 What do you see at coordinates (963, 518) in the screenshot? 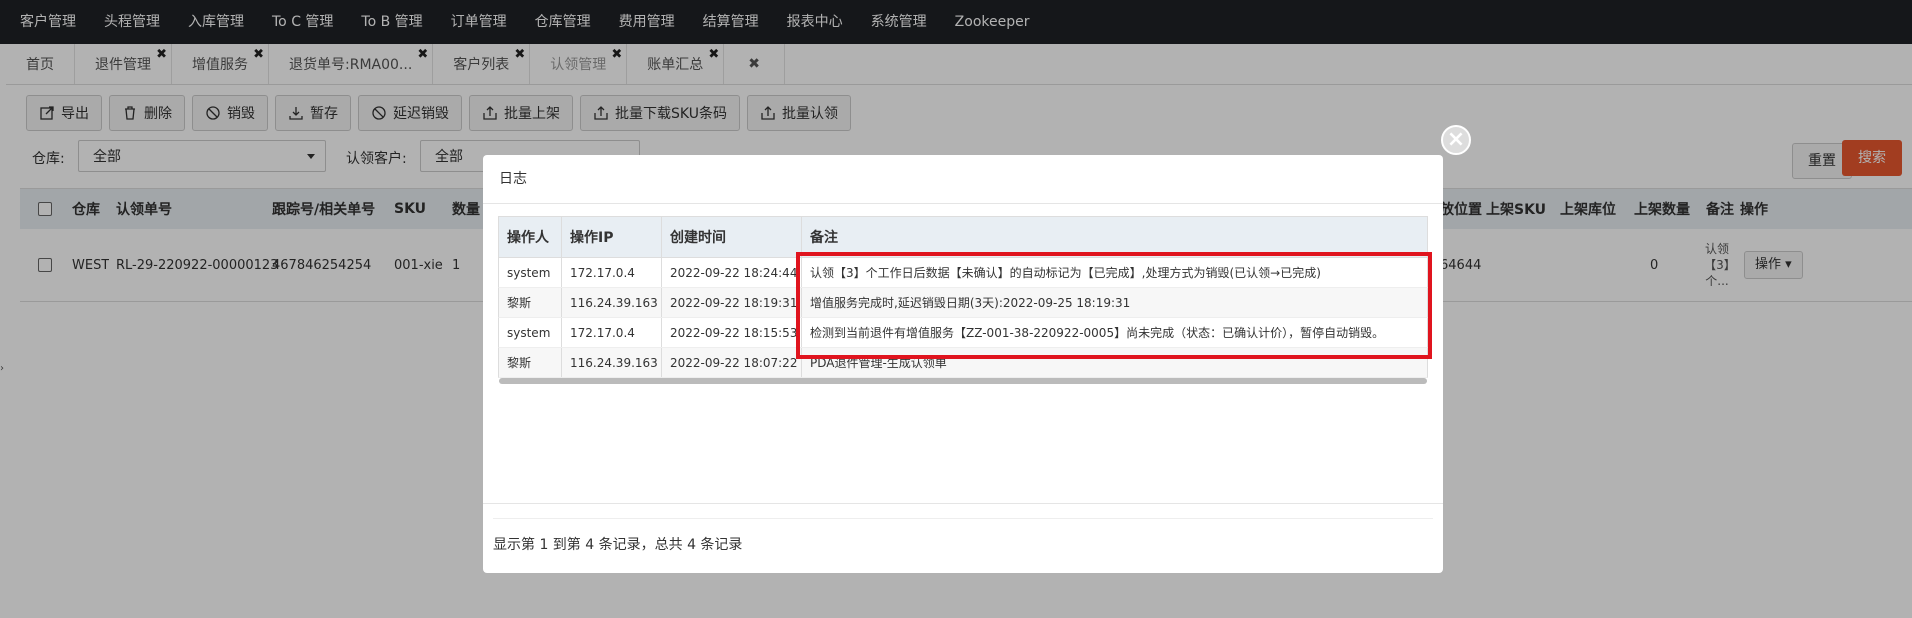
I see `divider` at bounding box center [963, 518].